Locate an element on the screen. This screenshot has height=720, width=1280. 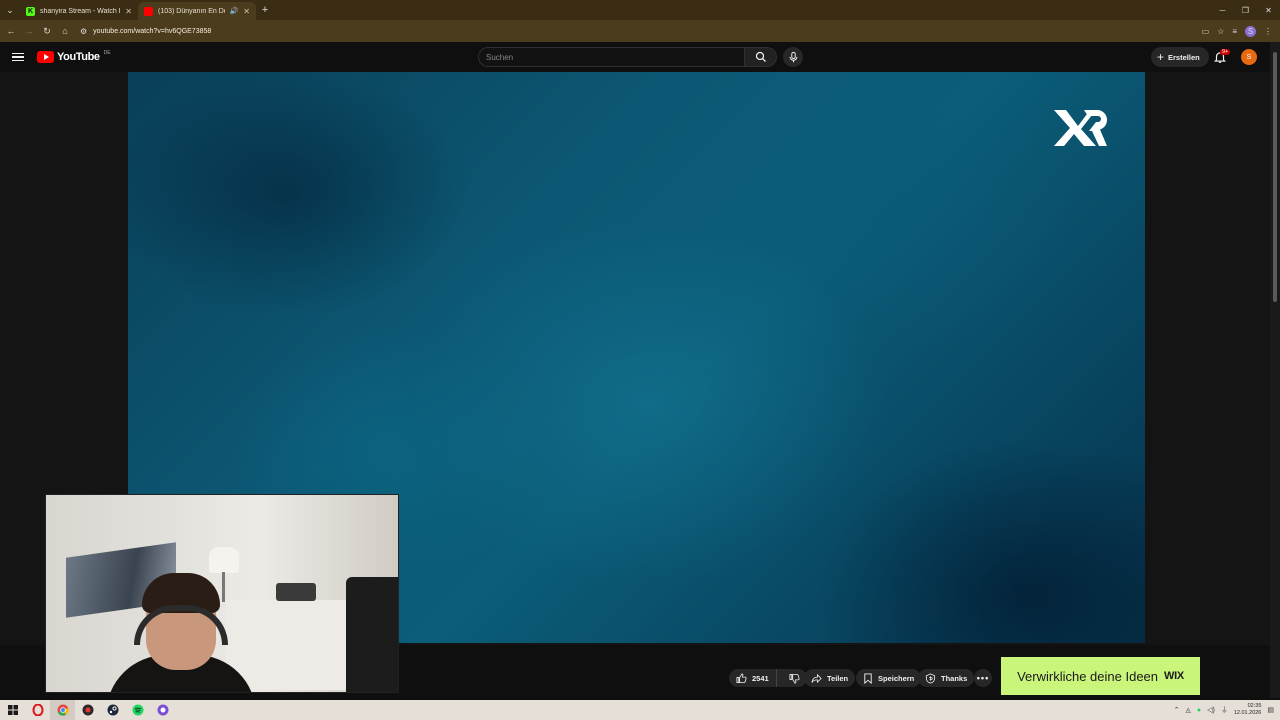
ad-text: Verwirkliche deine Ideen is located at coordinates (1088, 676).